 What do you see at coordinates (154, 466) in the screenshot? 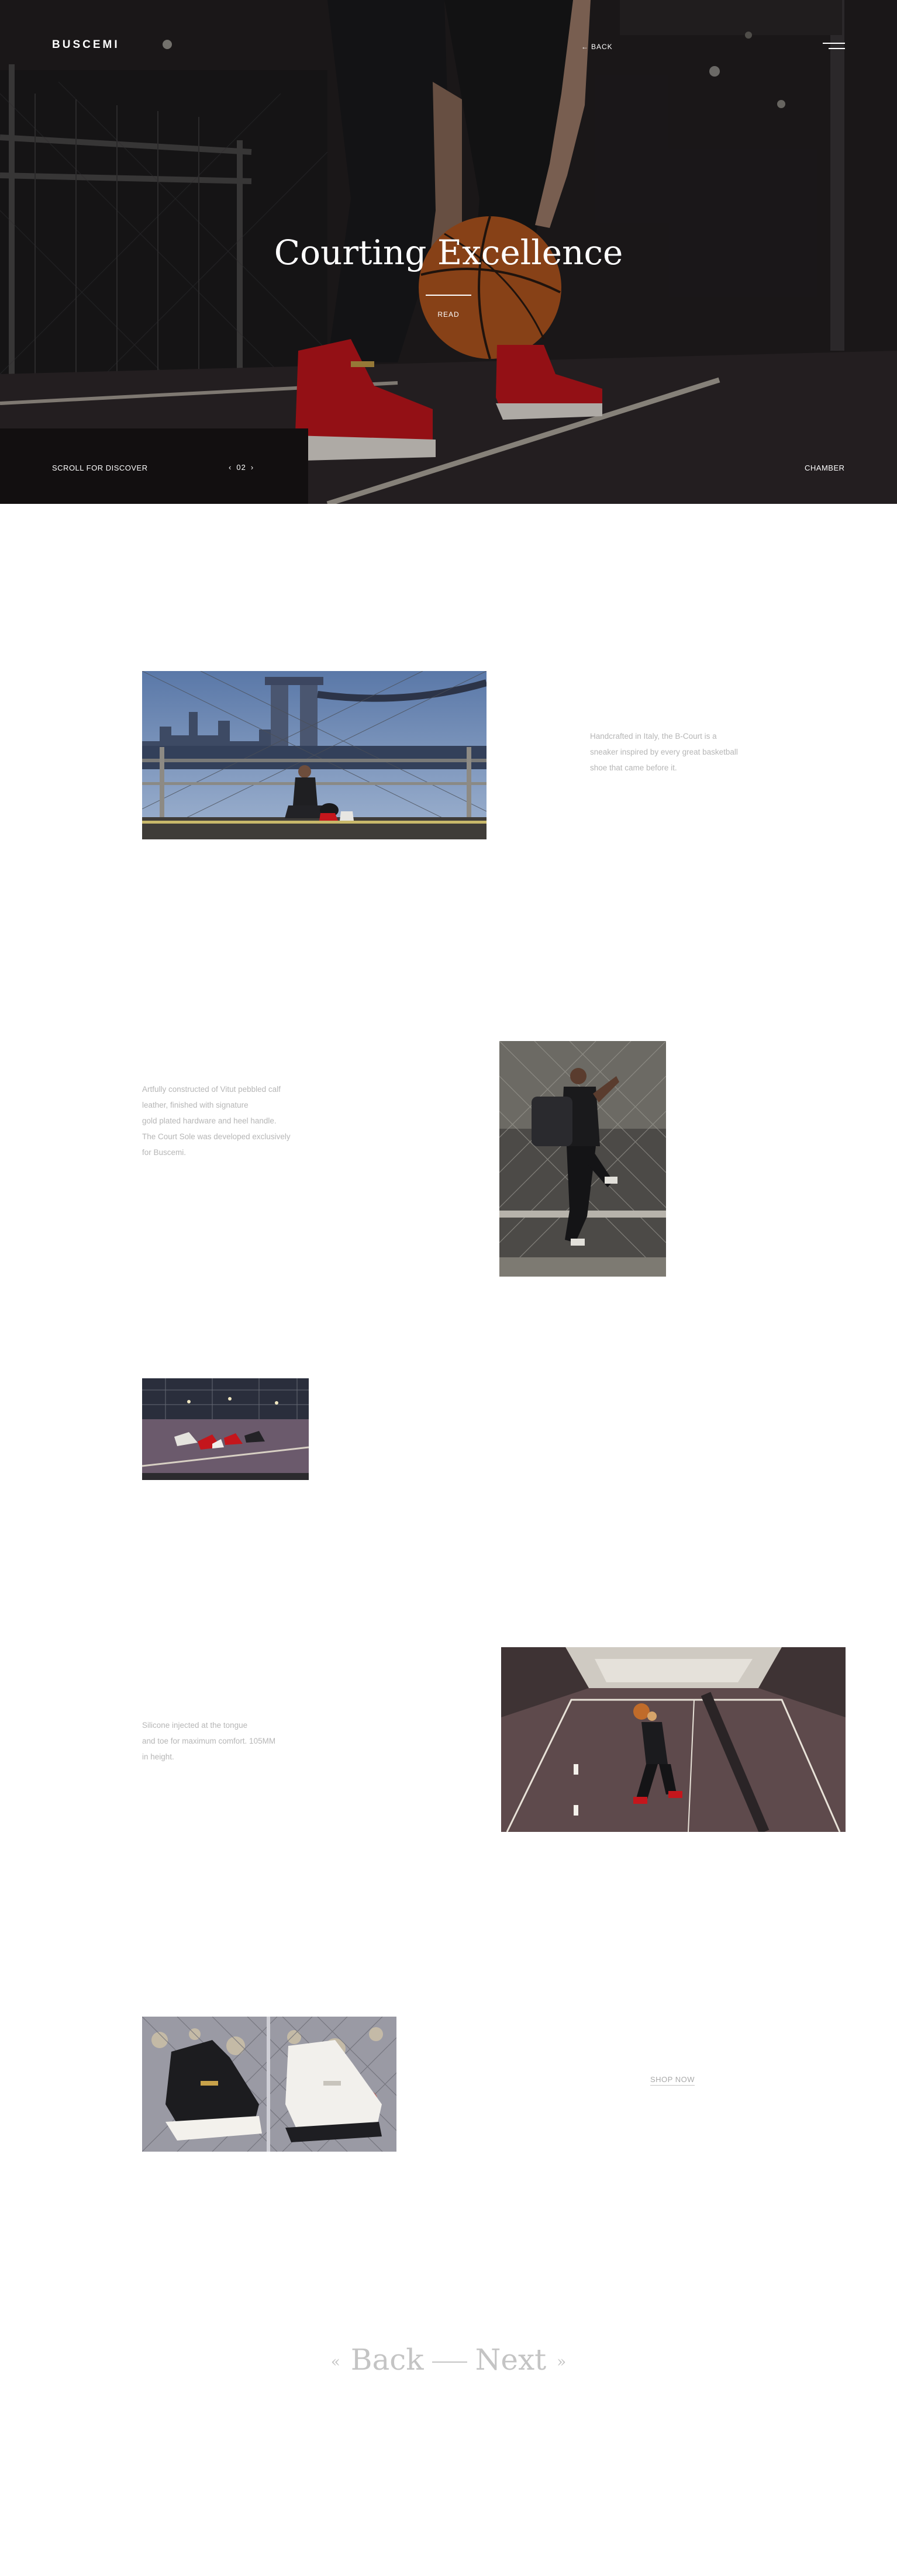
I see `hero-bottom-panel` at bounding box center [154, 466].